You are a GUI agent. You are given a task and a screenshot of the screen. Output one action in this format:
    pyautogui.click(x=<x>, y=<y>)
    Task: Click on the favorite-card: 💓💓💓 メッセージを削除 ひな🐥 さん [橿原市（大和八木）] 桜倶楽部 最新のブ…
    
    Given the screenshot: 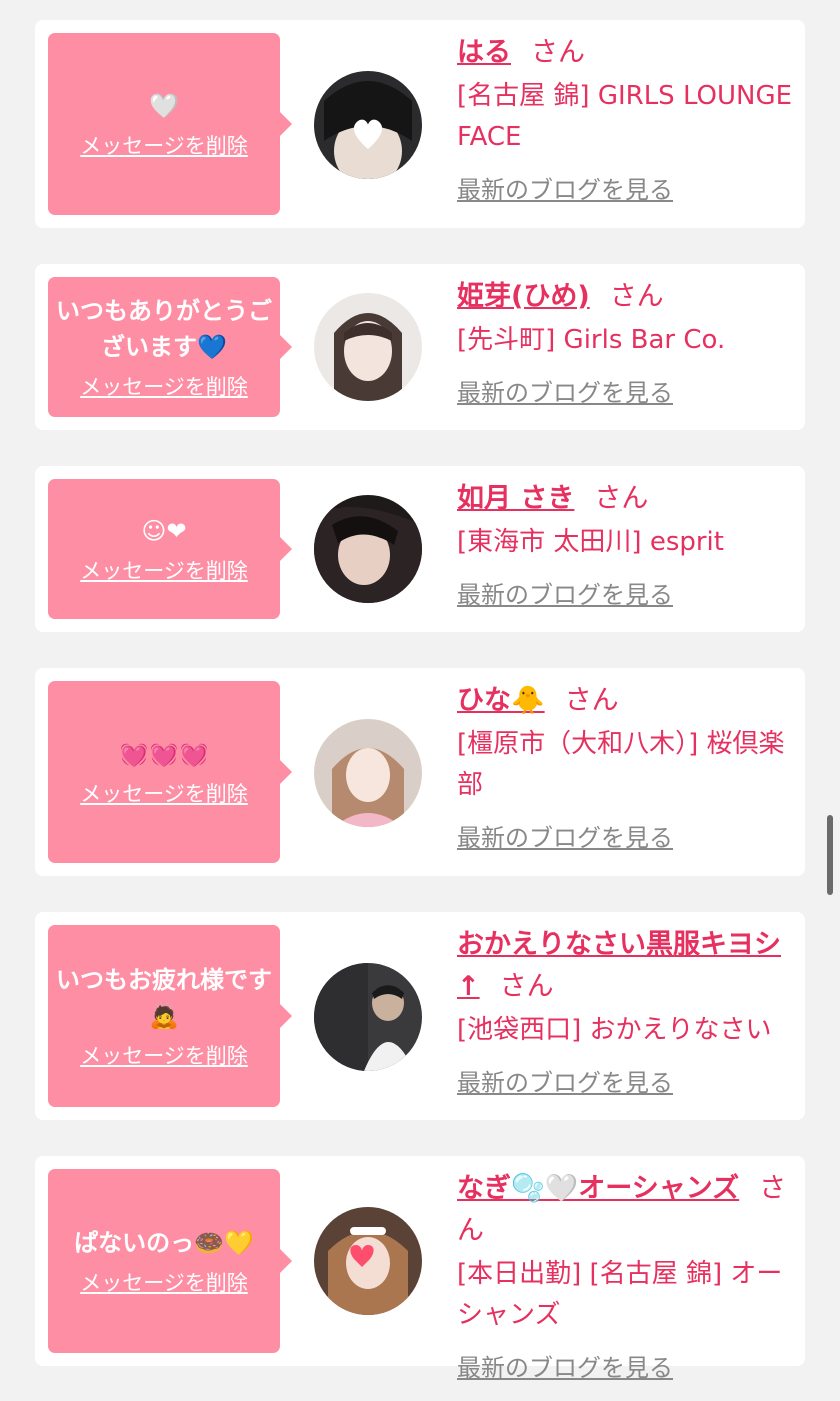 What is the action you would take?
    pyautogui.click(x=420, y=772)
    